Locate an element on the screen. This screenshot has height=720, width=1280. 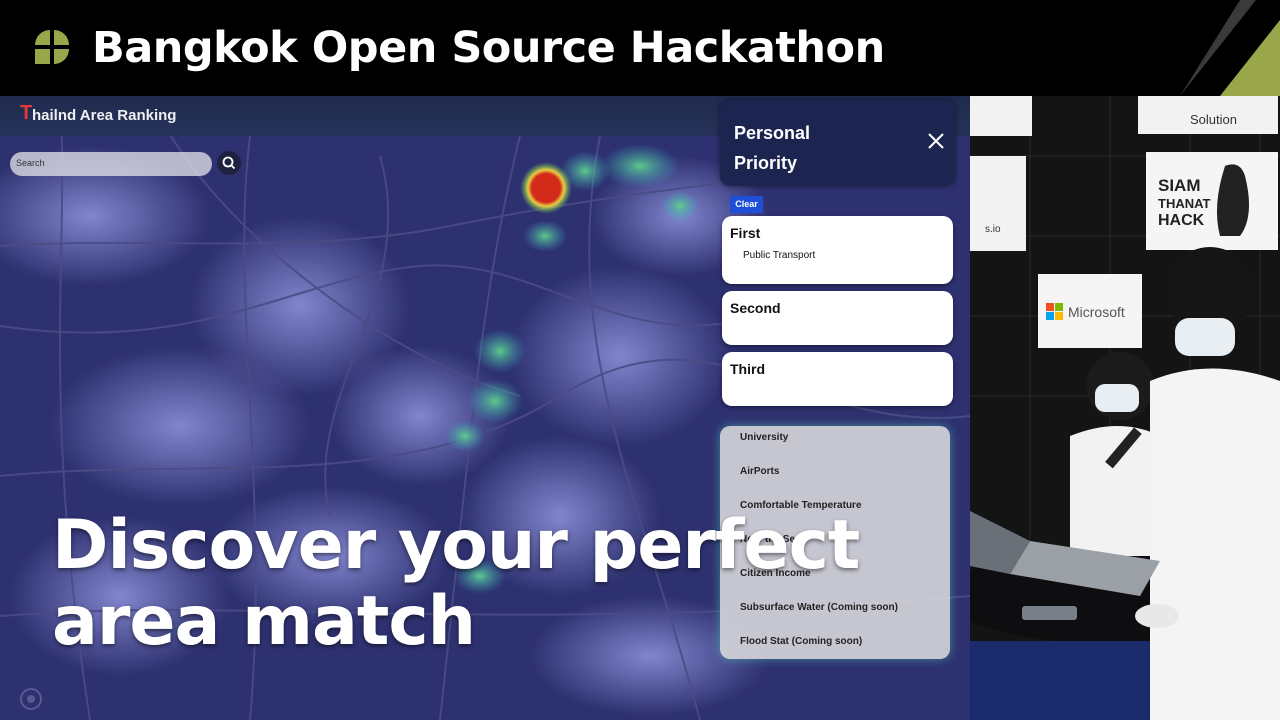
slot-label: First is located at coordinates (745, 233).